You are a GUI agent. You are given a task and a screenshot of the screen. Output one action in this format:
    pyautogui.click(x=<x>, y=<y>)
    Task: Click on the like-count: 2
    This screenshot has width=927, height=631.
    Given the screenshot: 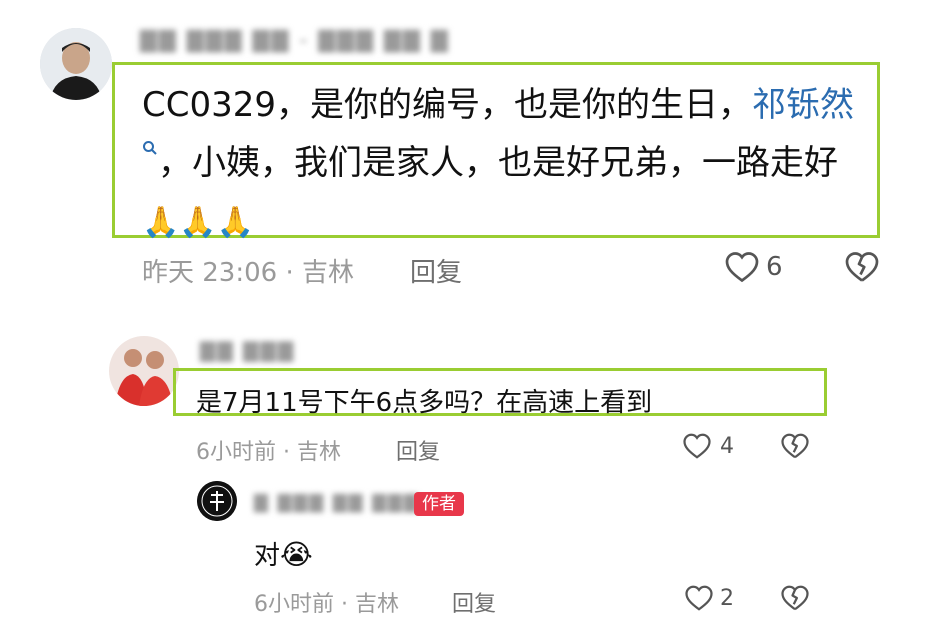 What is the action you would take?
    pyautogui.click(x=727, y=598)
    